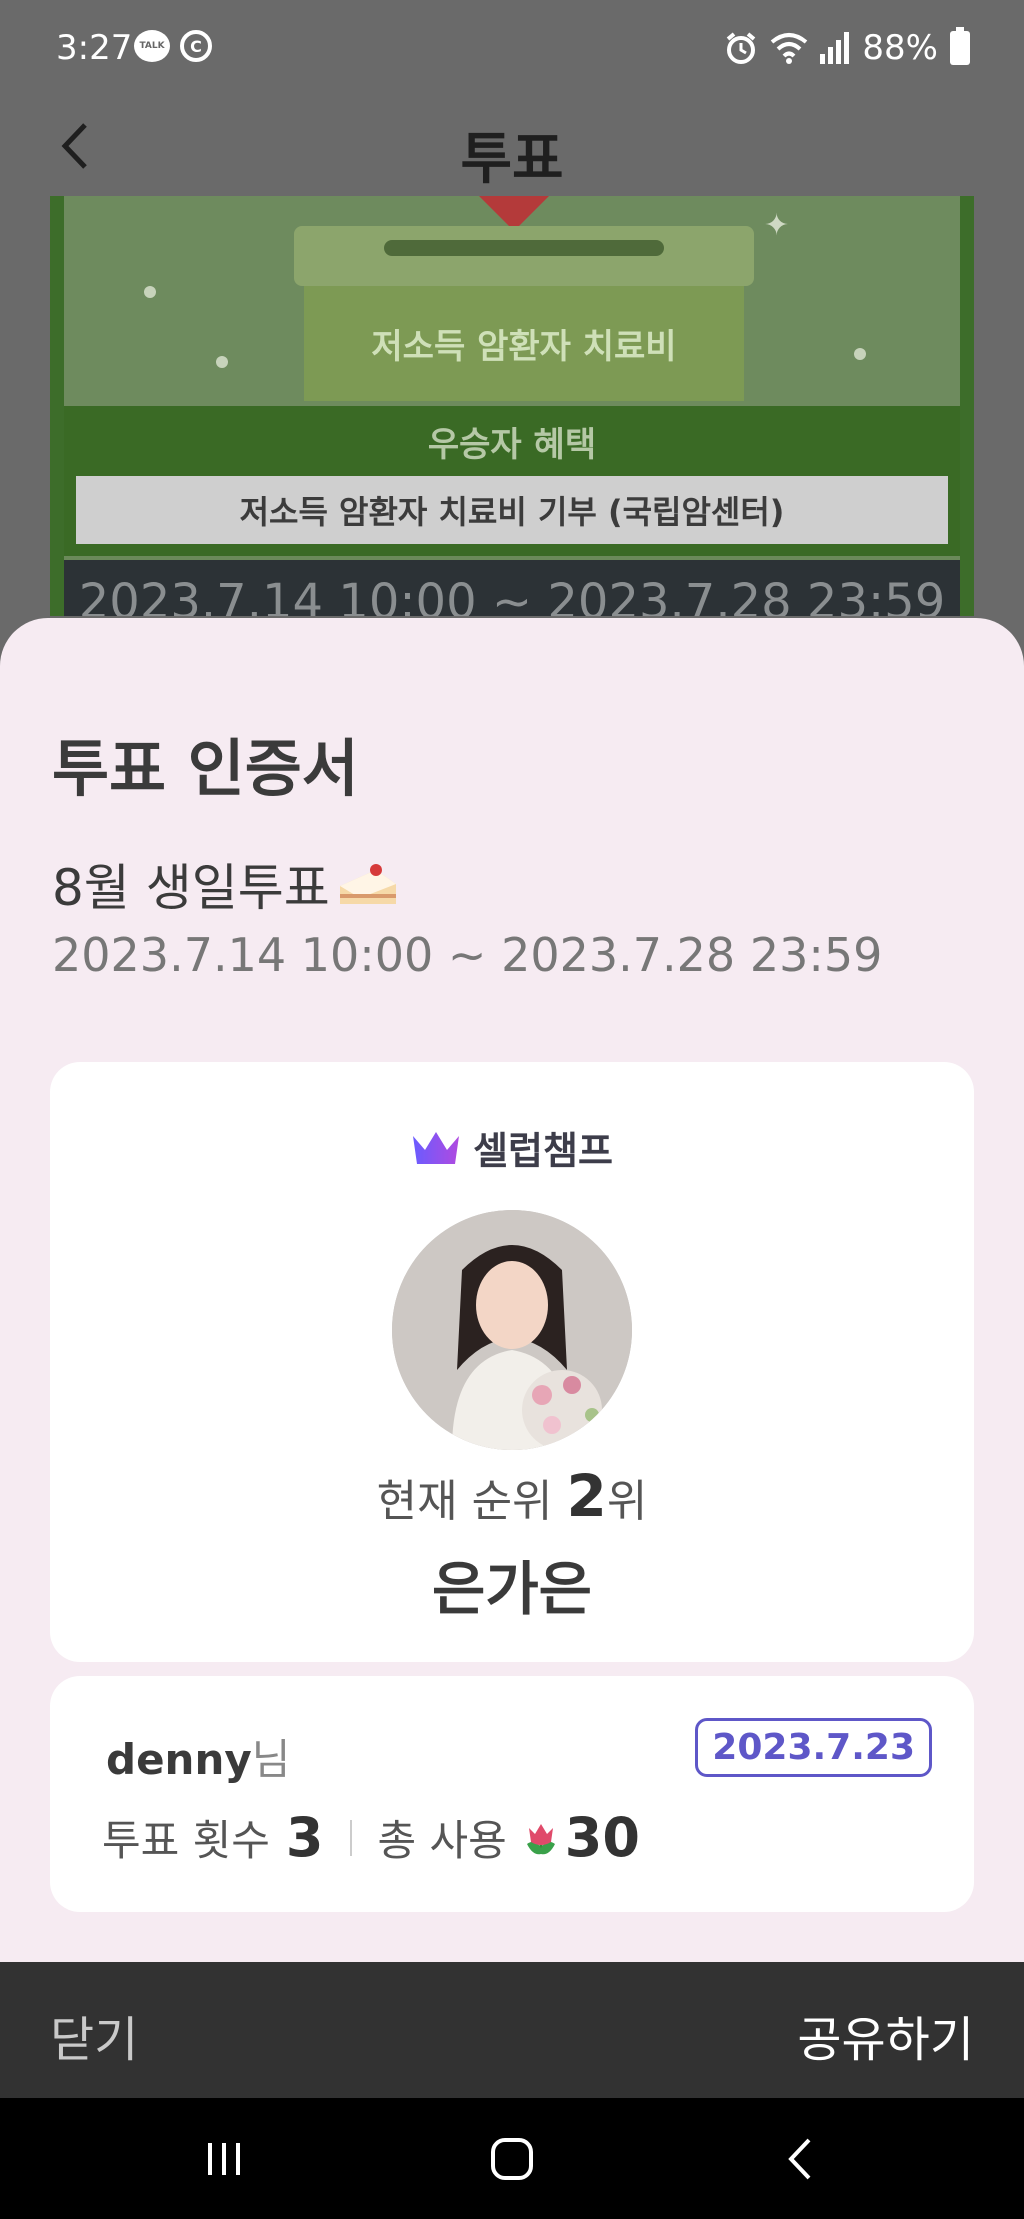 The width and height of the screenshot is (1024, 2219). I want to click on total-used-label: 총 사용, so click(442, 1840).